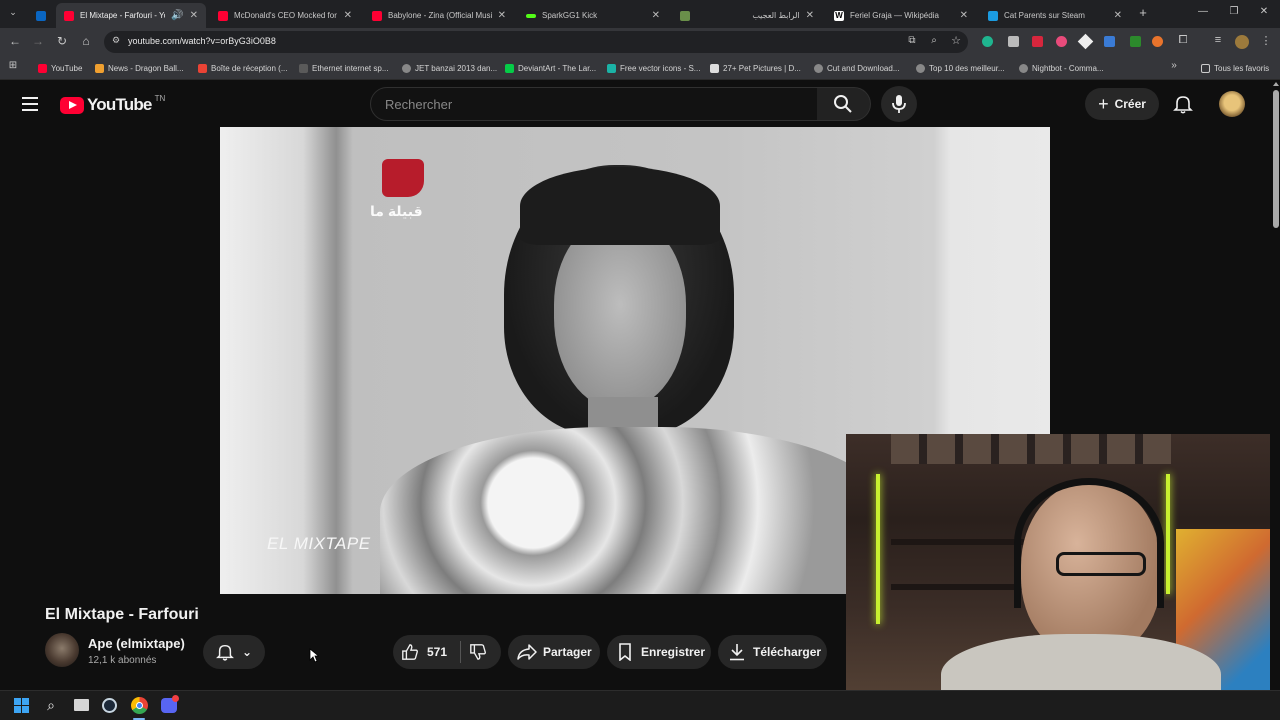 The width and height of the screenshot is (1280, 720). Describe the element at coordinates (21, 705) in the screenshot. I see `windows-start-icon` at that location.